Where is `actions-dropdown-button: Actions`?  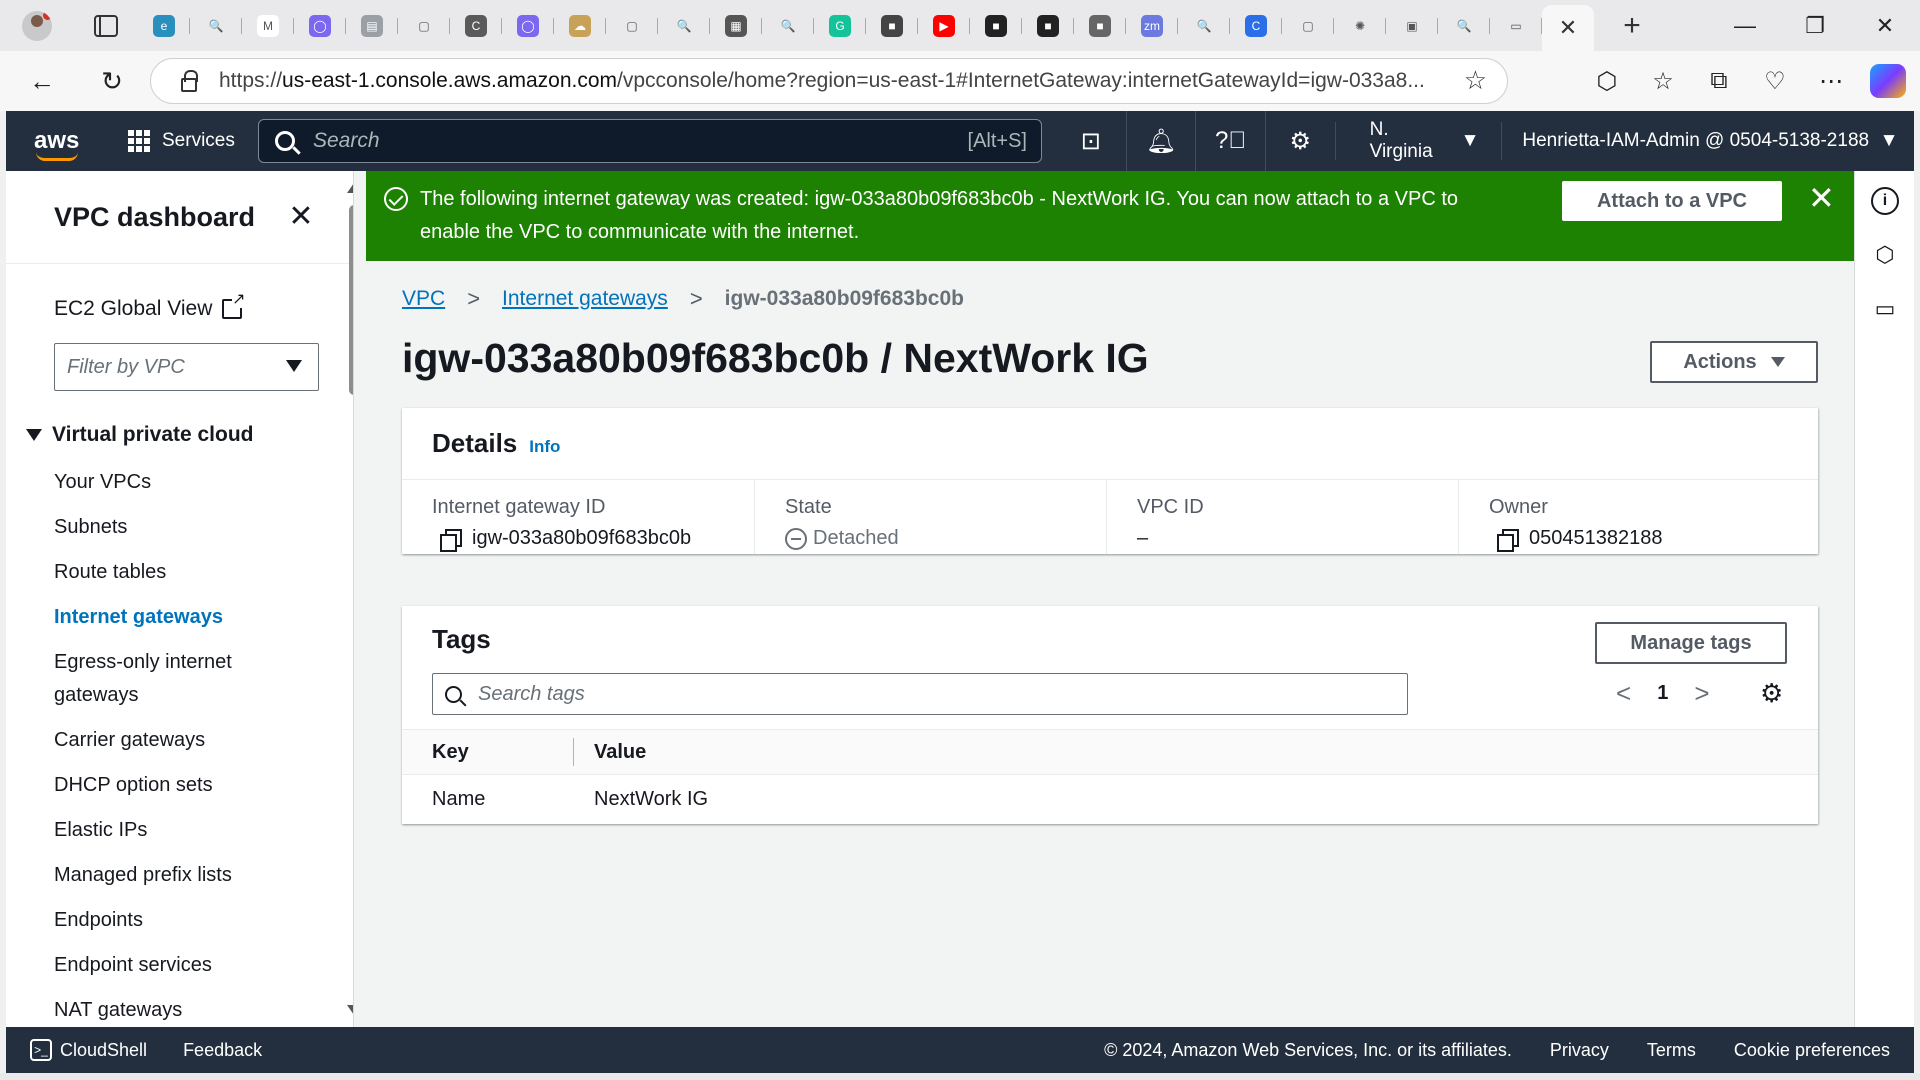
actions-dropdown-button: Actions is located at coordinates (1734, 362).